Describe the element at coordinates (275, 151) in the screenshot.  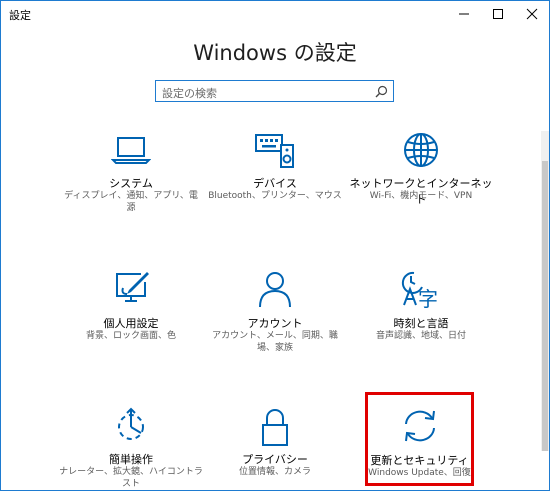
I see `keyboard-speaker-icon` at that location.